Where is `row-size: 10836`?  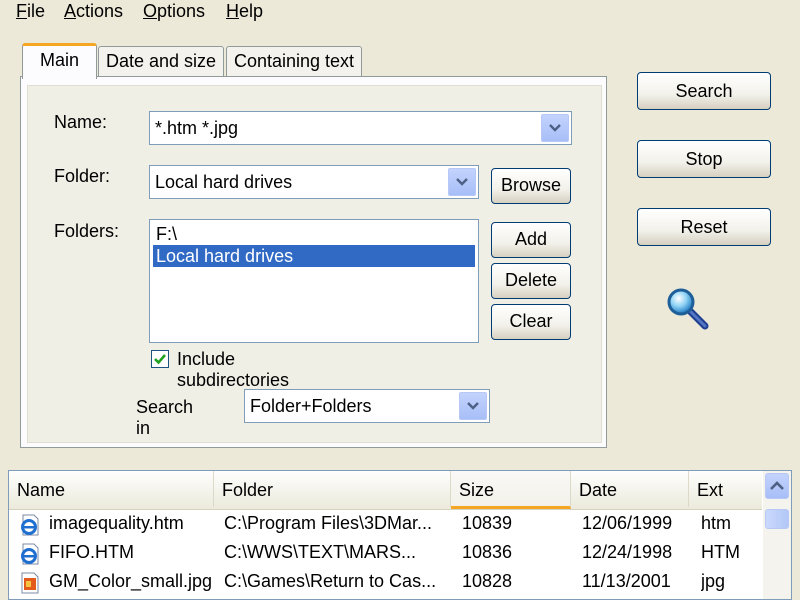 row-size: 10836 is located at coordinates (487, 552).